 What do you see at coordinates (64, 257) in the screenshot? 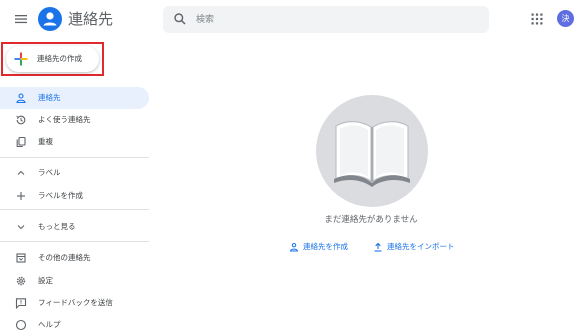
I see `sidebar-item-label: その他の連絡先` at bounding box center [64, 257].